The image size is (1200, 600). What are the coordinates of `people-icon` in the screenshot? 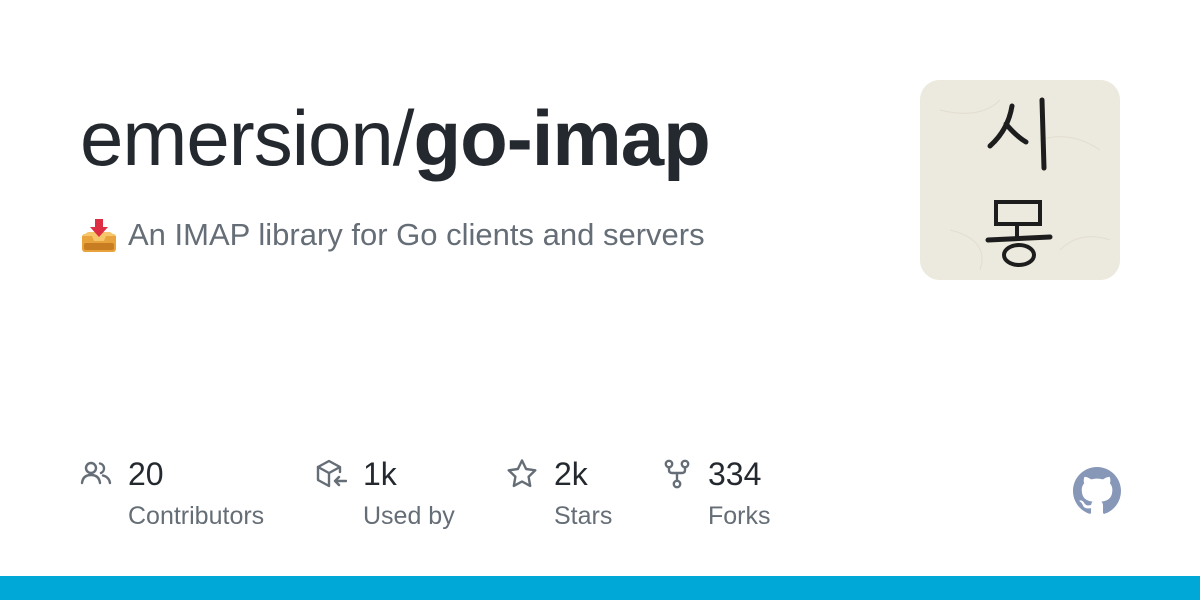 It's located at (96, 473).